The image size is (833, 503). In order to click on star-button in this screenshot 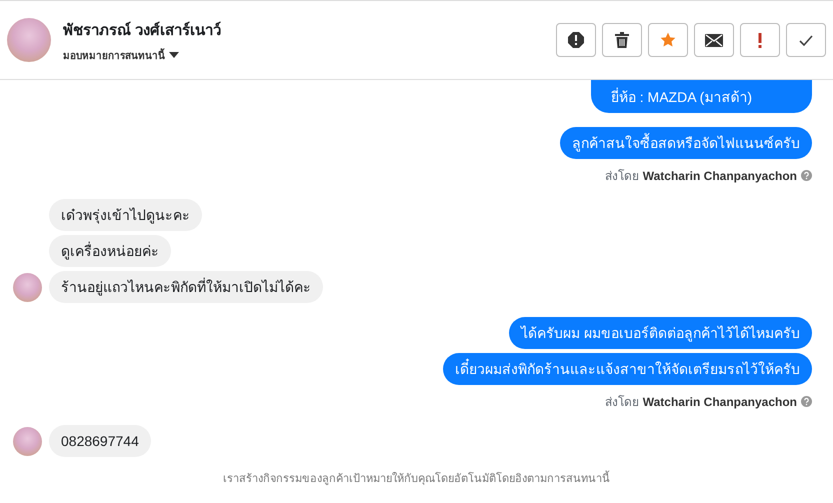, I will do `click(668, 40)`.